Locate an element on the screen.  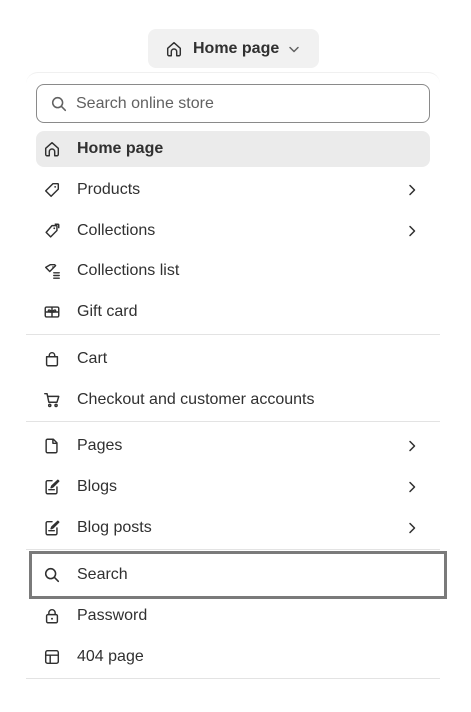
menu-item-label: Blog posts is located at coordinates (114, 527).